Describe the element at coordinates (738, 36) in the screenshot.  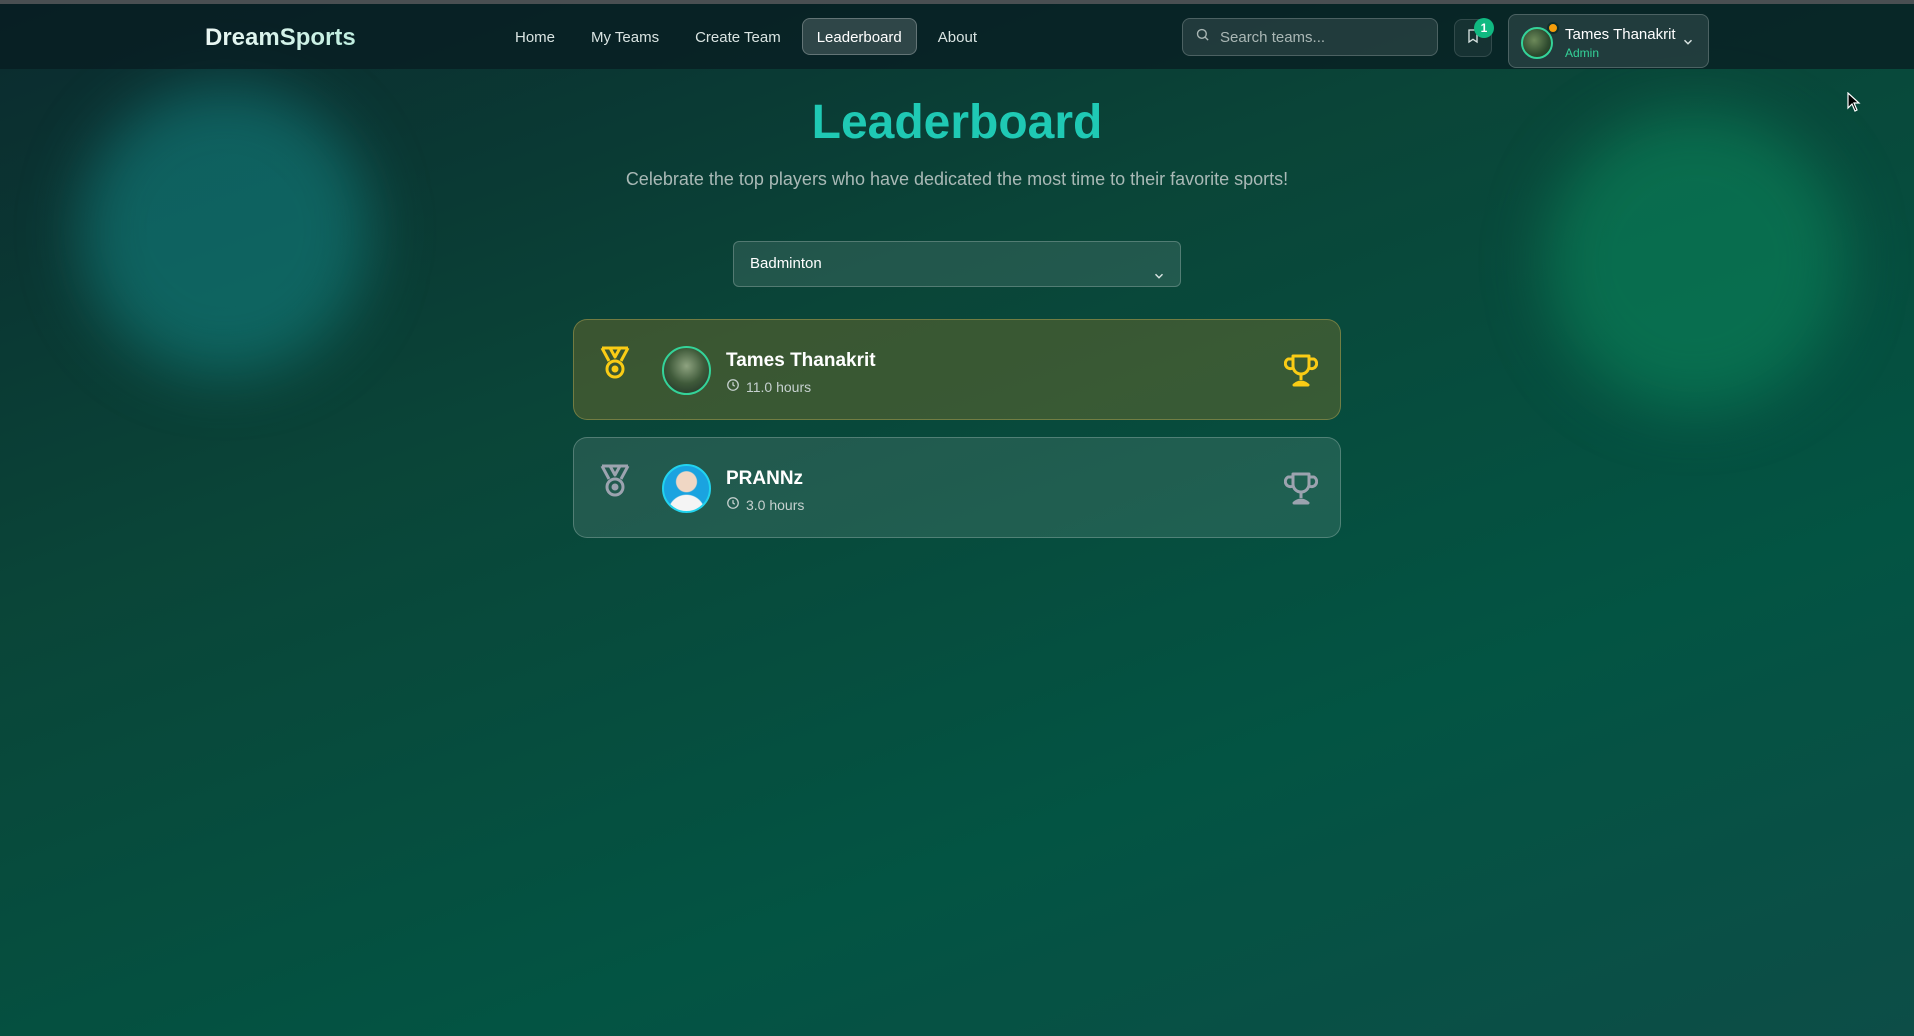
I see `nav-link-create-team: Create Team` at that location.